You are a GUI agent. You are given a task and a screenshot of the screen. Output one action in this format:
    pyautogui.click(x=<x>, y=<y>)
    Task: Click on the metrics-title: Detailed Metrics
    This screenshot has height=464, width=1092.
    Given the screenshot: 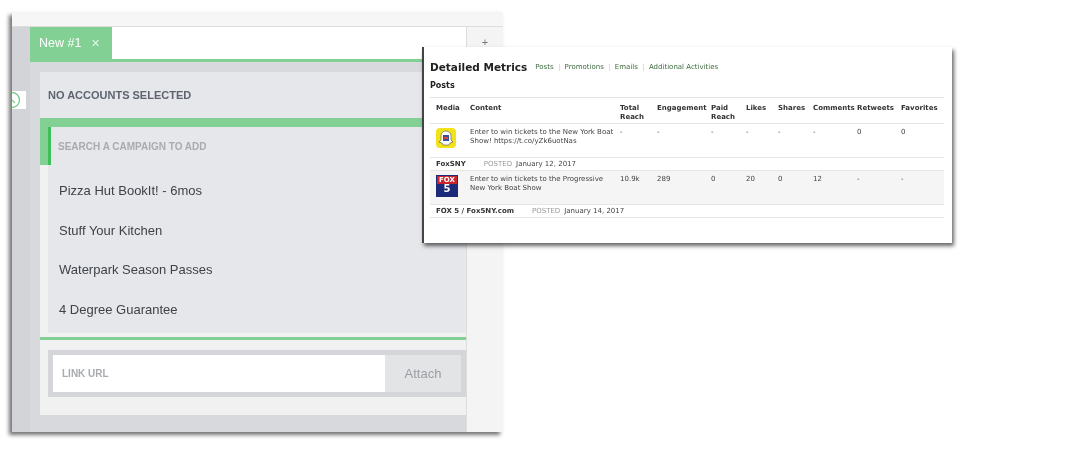 What is the action you would take?
    pyautogui.click(x=479, y=67)
    